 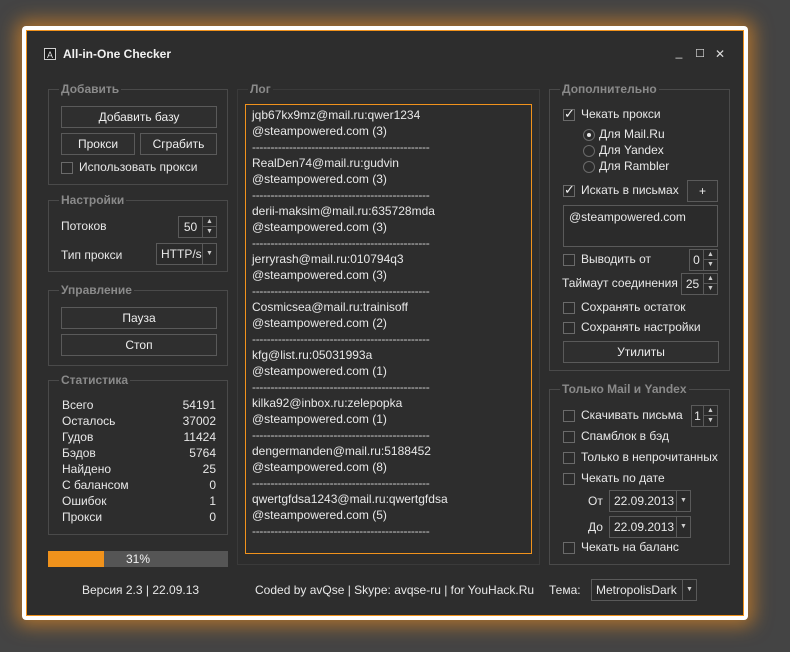 I want to click on add-group-label: Добавить, so click(x=90, y=89).